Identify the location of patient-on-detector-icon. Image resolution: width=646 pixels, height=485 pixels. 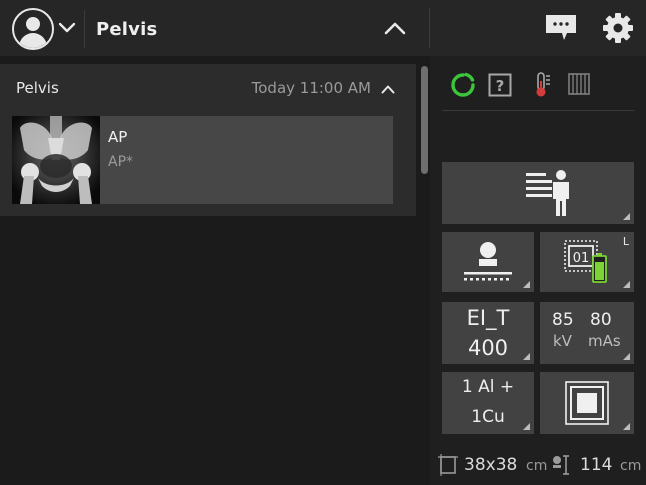
(488, 261).